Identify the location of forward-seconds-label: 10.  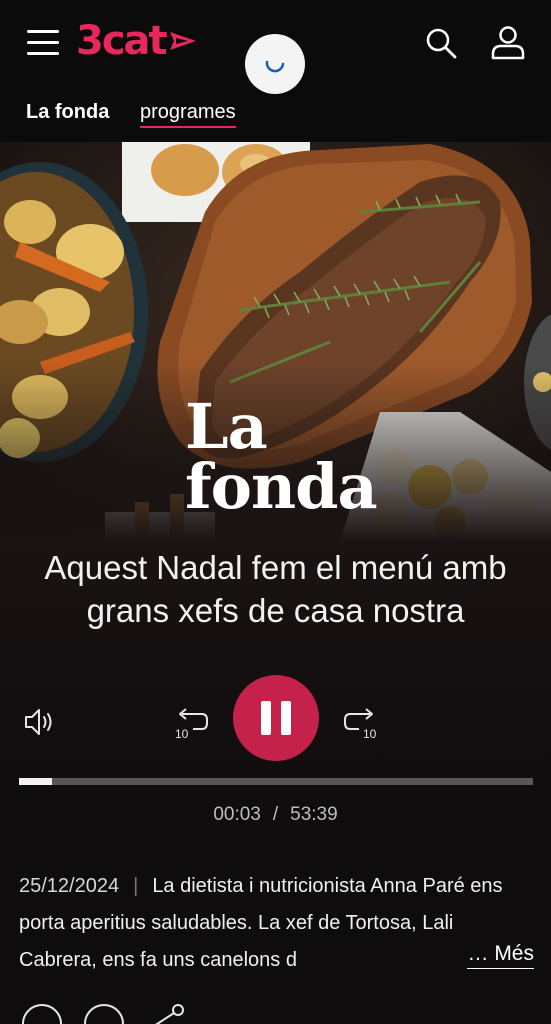
(370, 734).